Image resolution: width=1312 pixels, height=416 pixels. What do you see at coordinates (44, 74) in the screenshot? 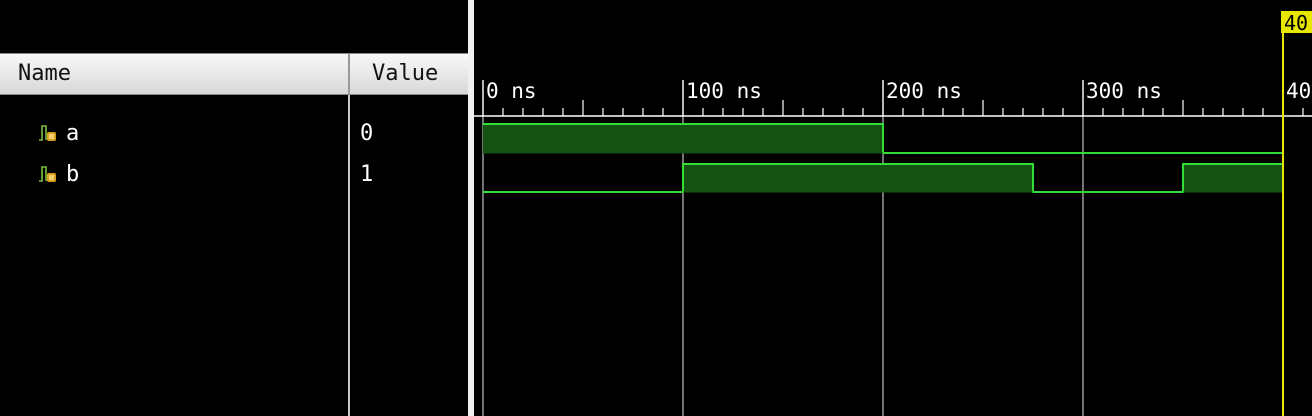
I see `name-column-header: Name` at bounding box center [44, 74].